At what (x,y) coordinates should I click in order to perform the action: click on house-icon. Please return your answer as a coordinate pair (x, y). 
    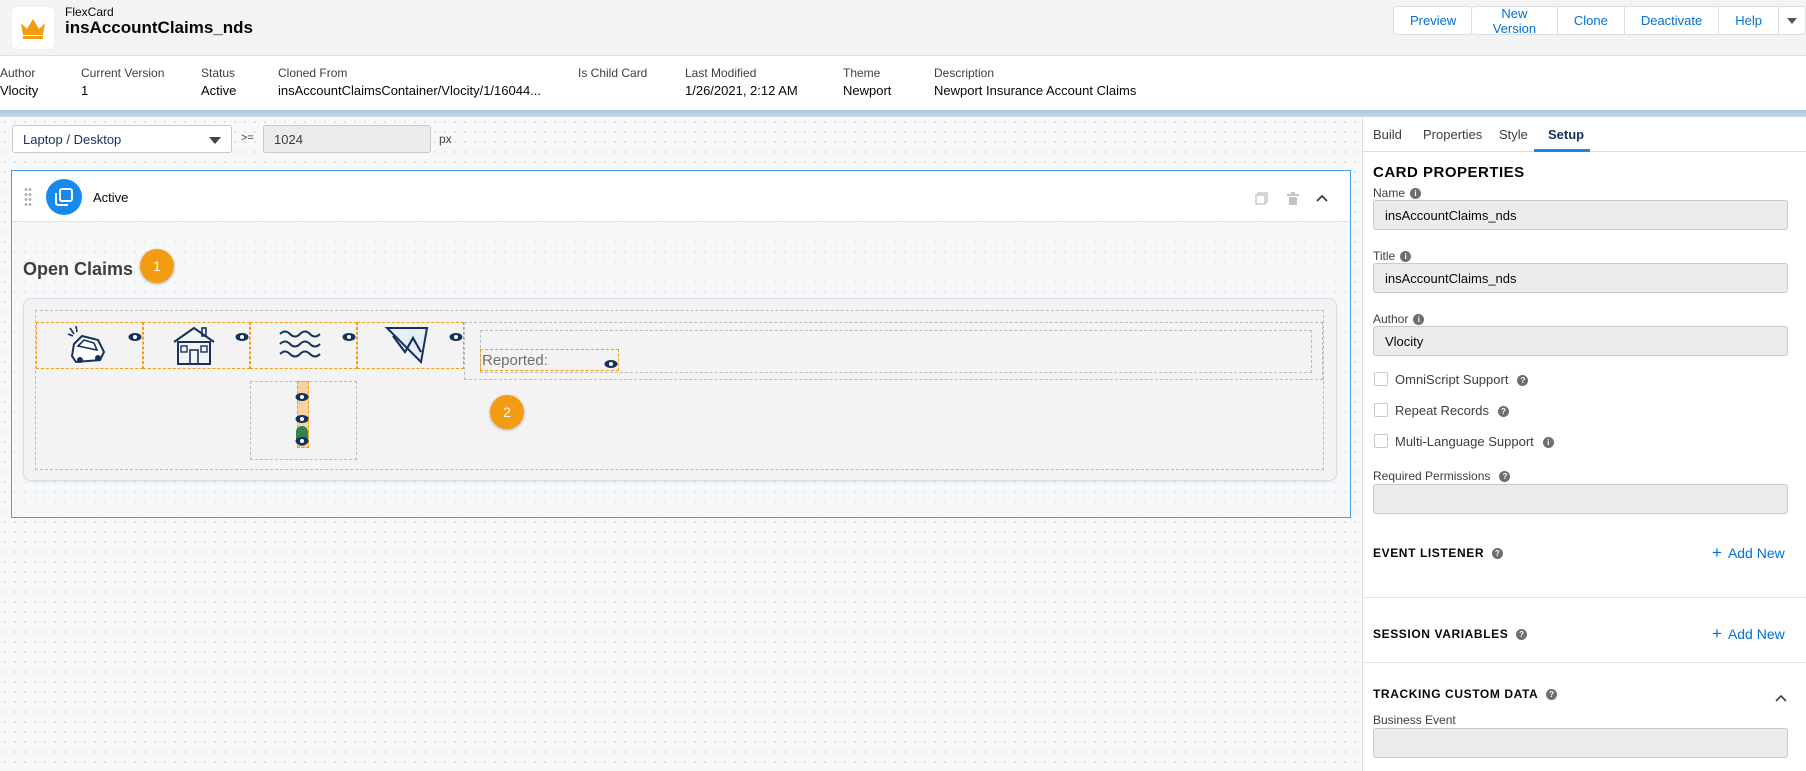
    Looking at the image, I should click on (194, 344).